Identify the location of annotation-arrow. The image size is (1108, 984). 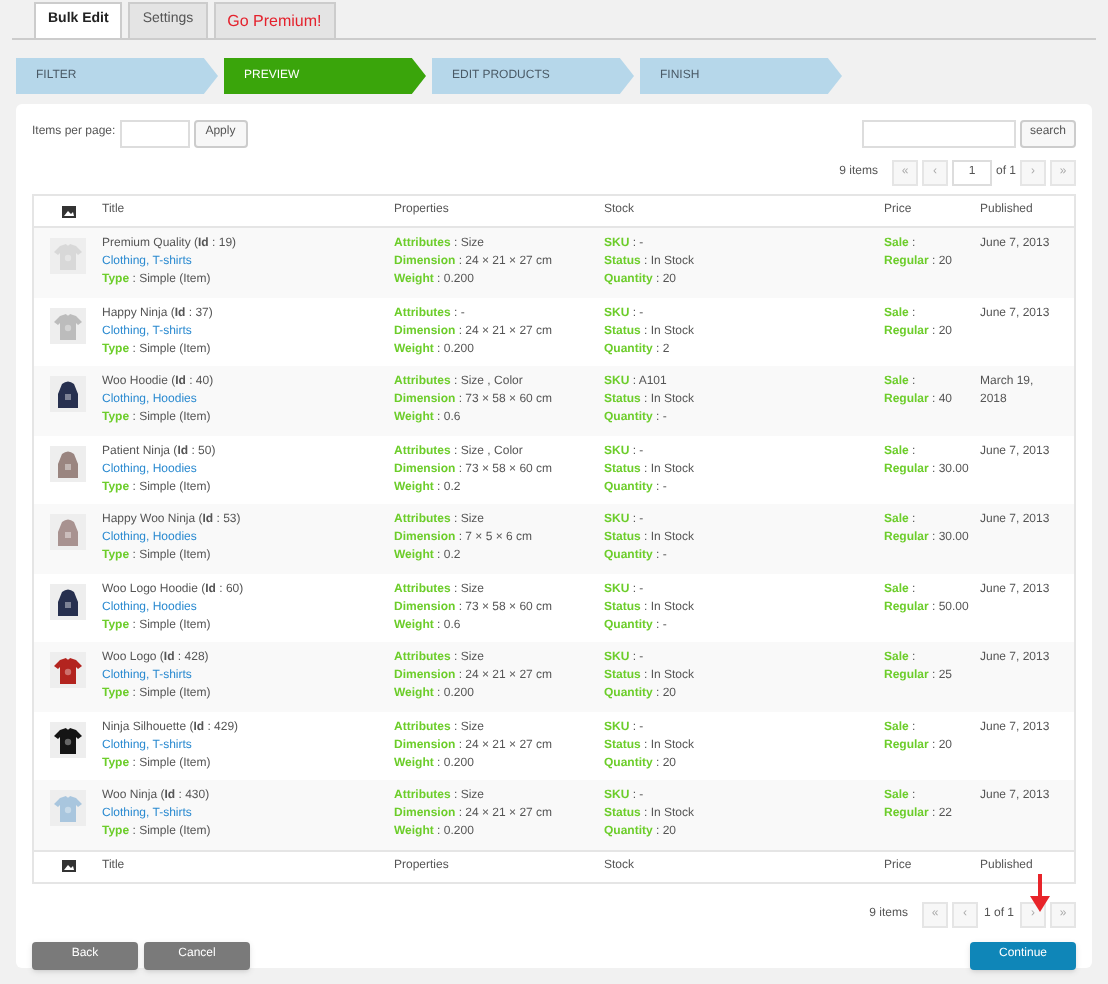
(1040, 893).